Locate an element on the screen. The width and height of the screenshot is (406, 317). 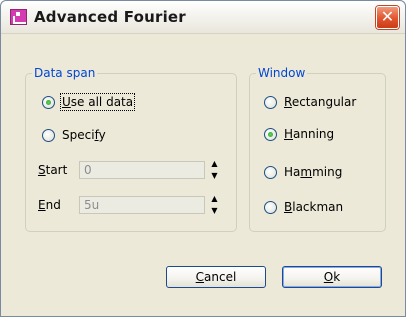
radio-blackman: Blackman is located at coordinates (303, 207).